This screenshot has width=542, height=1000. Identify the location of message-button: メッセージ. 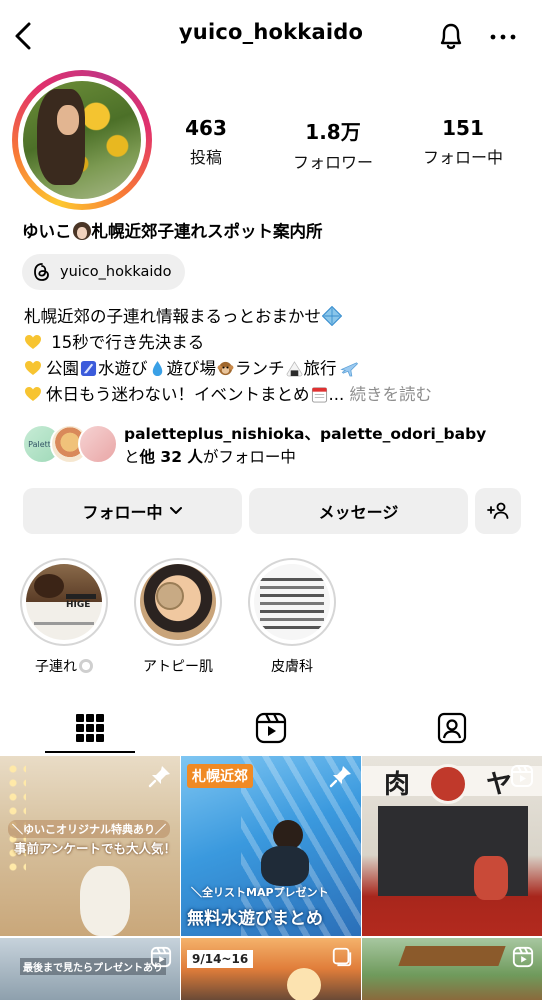
(358, 511).